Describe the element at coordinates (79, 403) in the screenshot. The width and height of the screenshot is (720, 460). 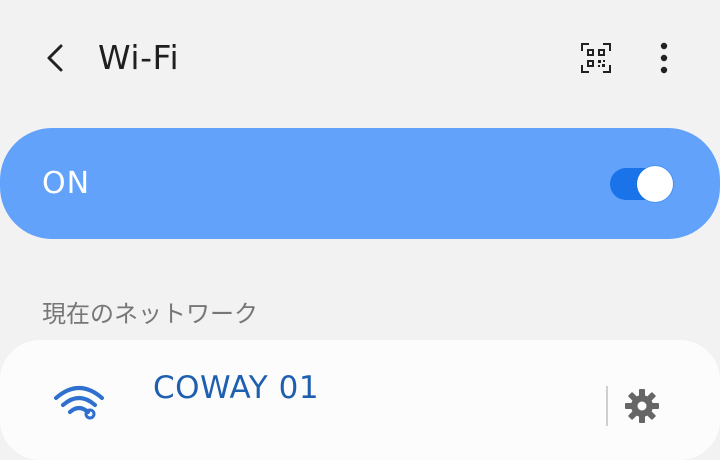
I see `wifi-signal-icon` at that location.